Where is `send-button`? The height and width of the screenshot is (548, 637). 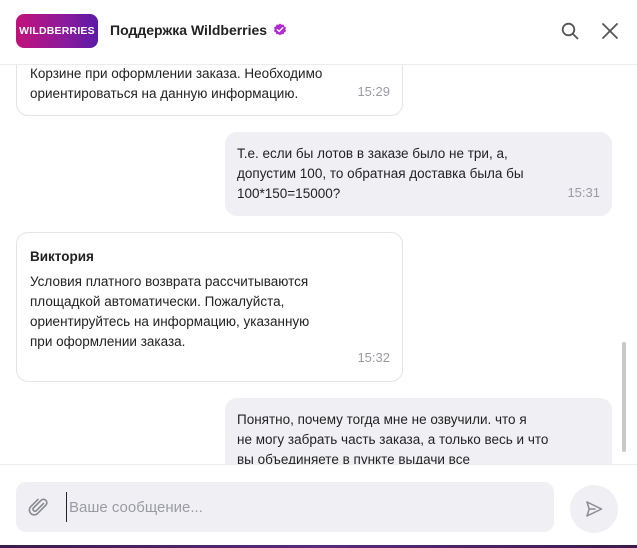 send-button is located at coordinates (594, 509).